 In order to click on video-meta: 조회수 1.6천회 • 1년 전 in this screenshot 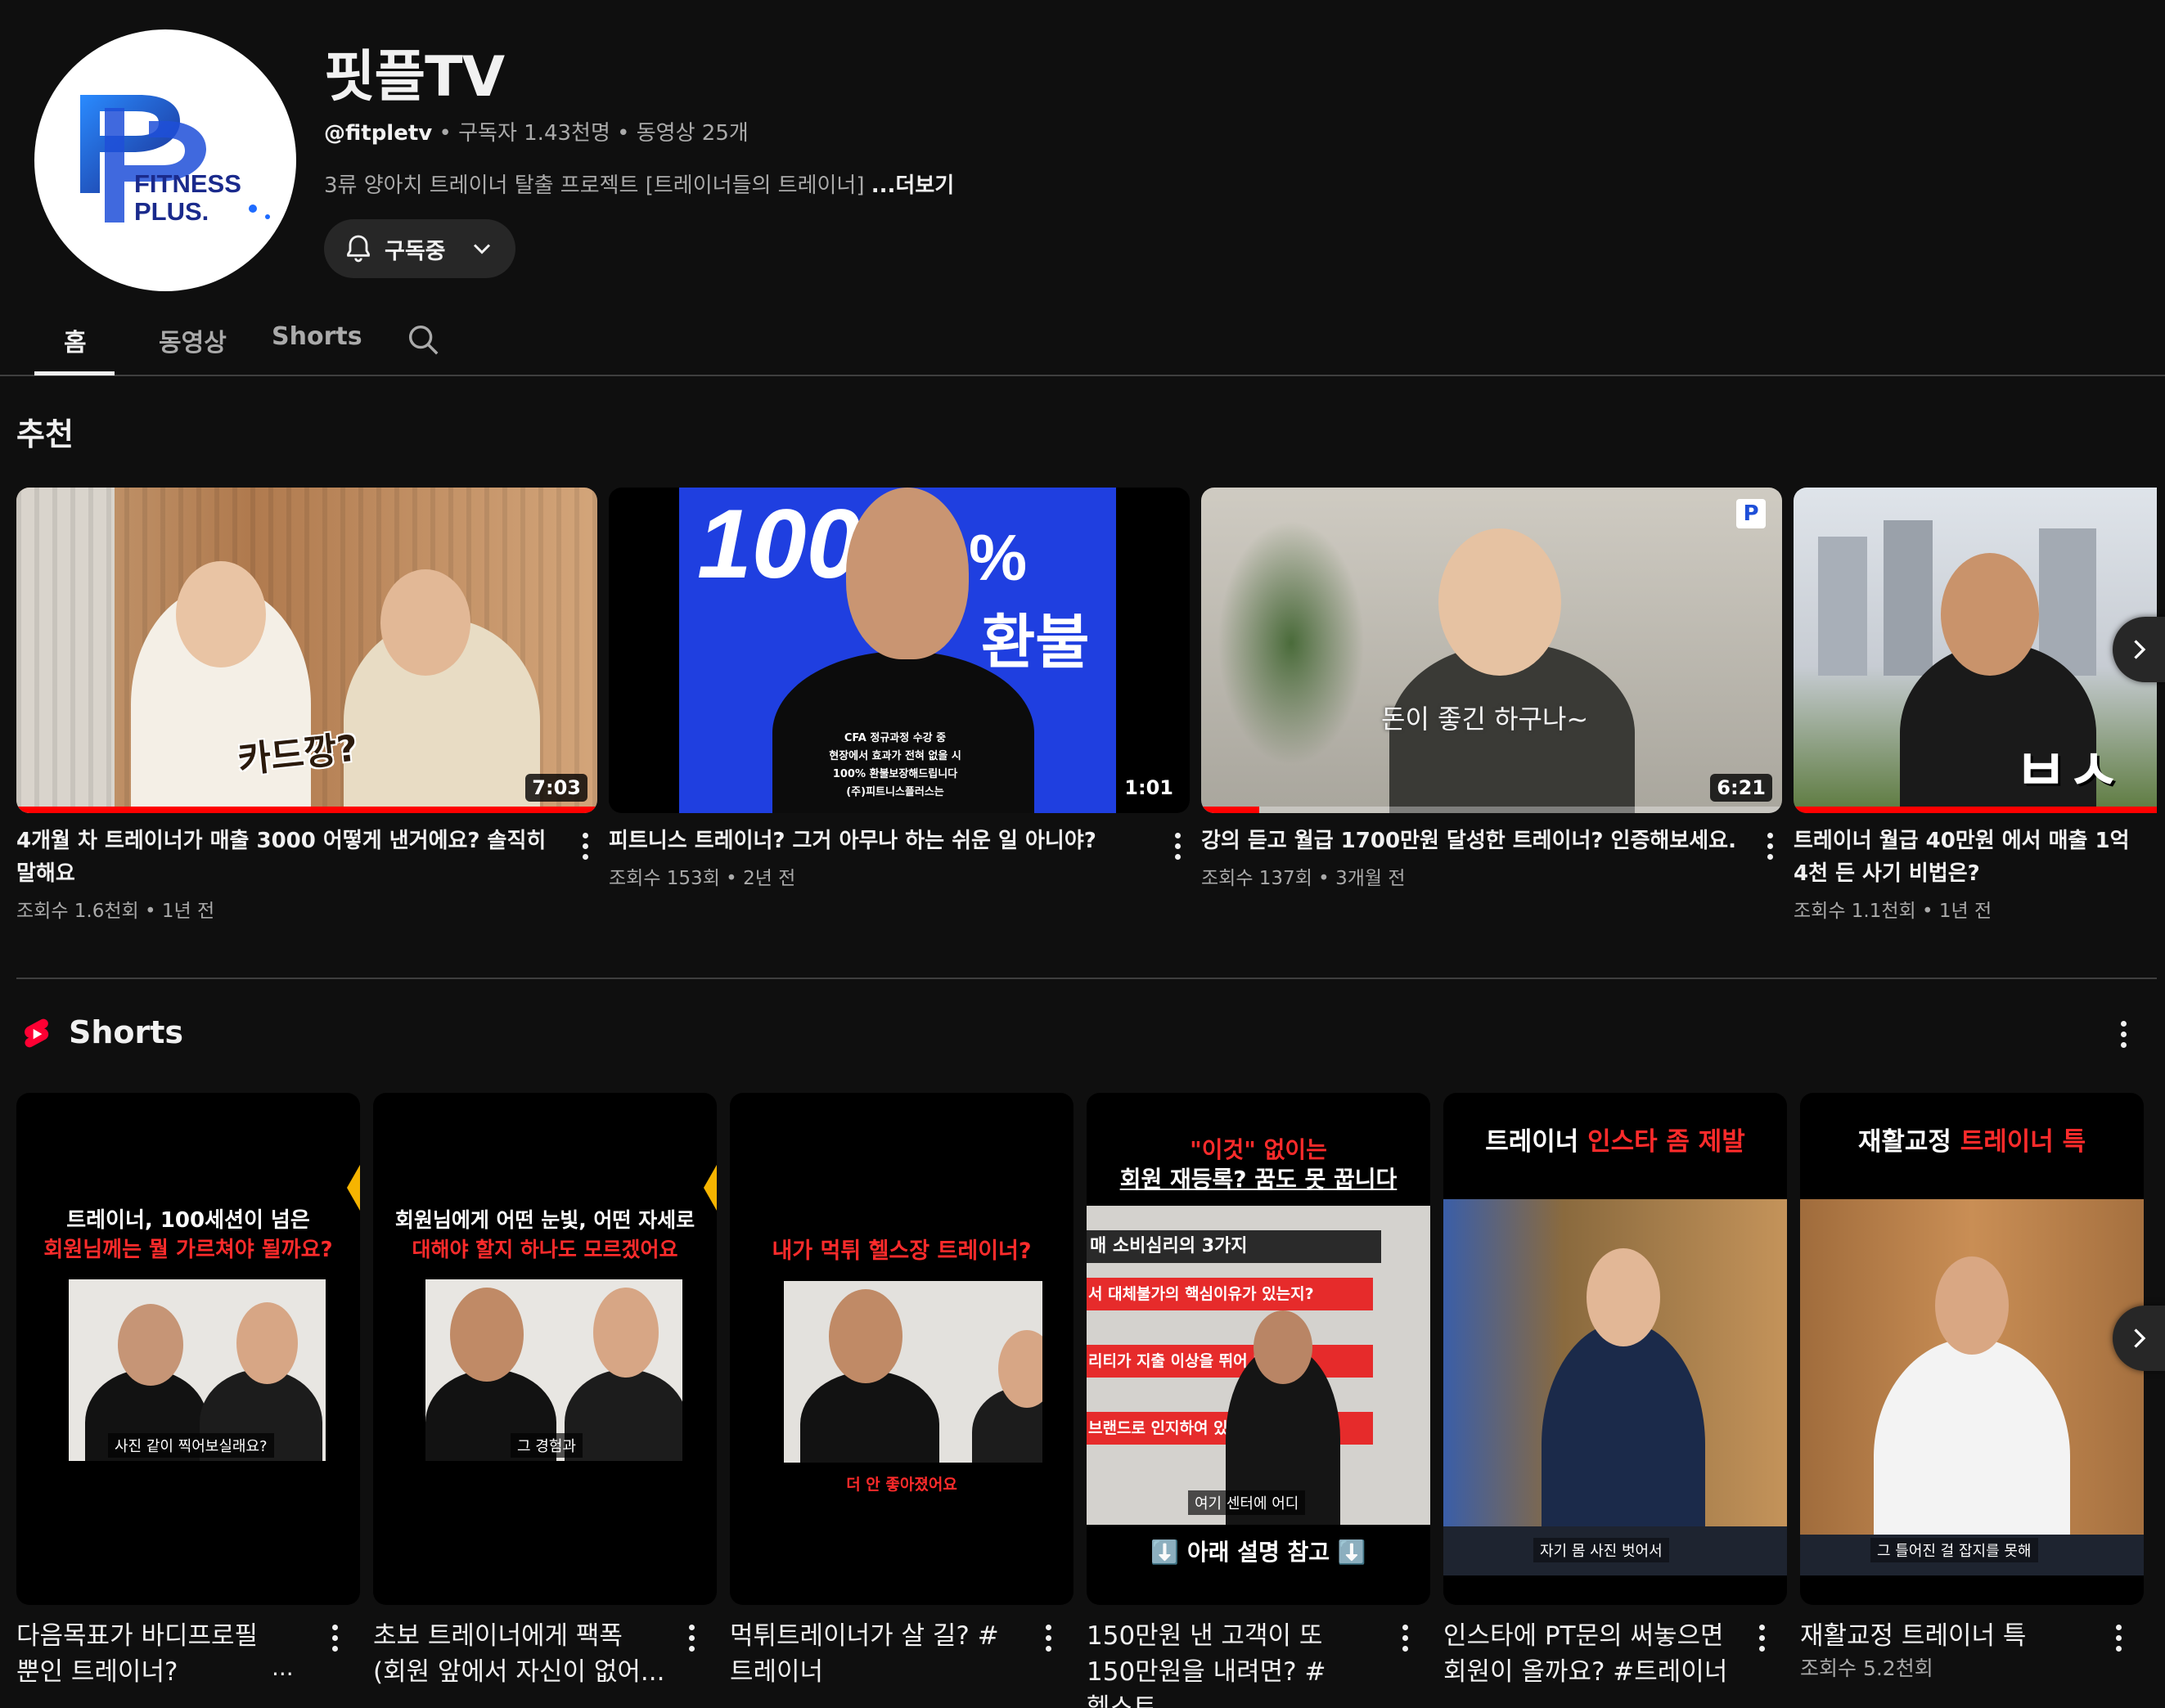, I will do `click(115, 911)`.